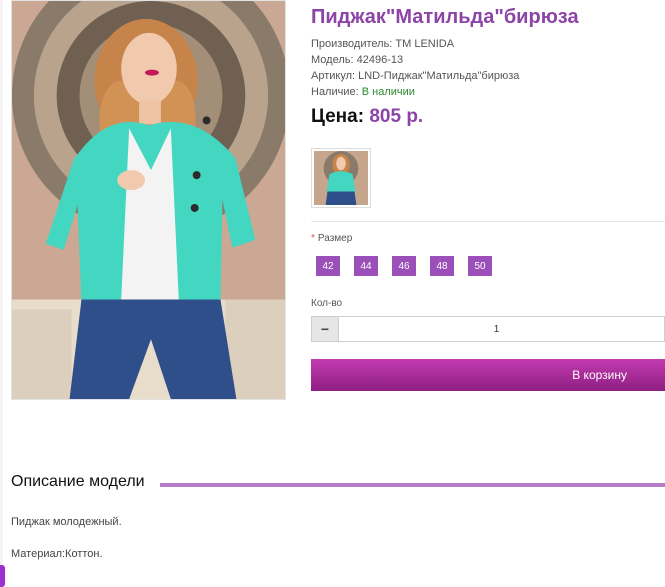  Describe the element at coordinates (502, 329) in the screenshot. I see `quantity-input: 1` at that location.